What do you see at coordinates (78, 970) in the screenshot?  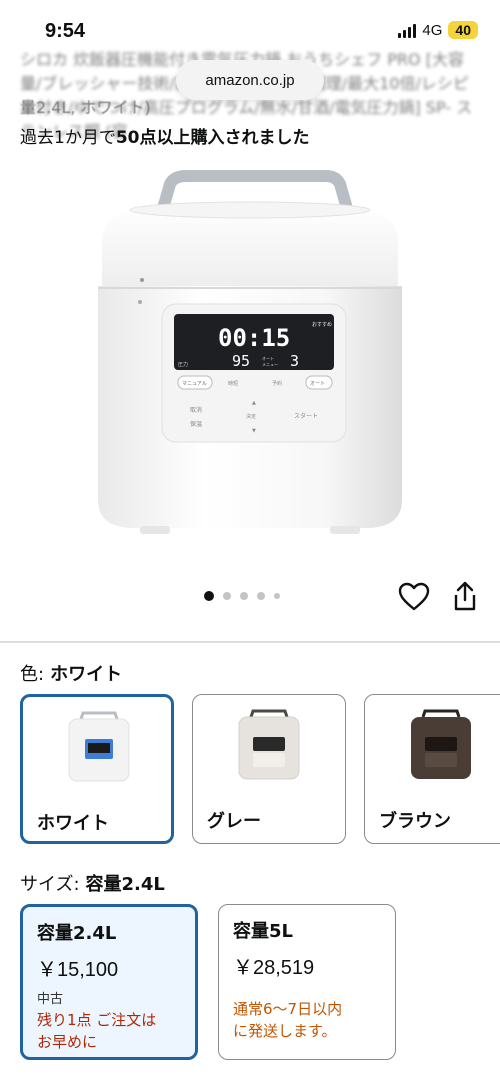 I see `size-option-price: ￥15,100` at bounding box center [78, 970].